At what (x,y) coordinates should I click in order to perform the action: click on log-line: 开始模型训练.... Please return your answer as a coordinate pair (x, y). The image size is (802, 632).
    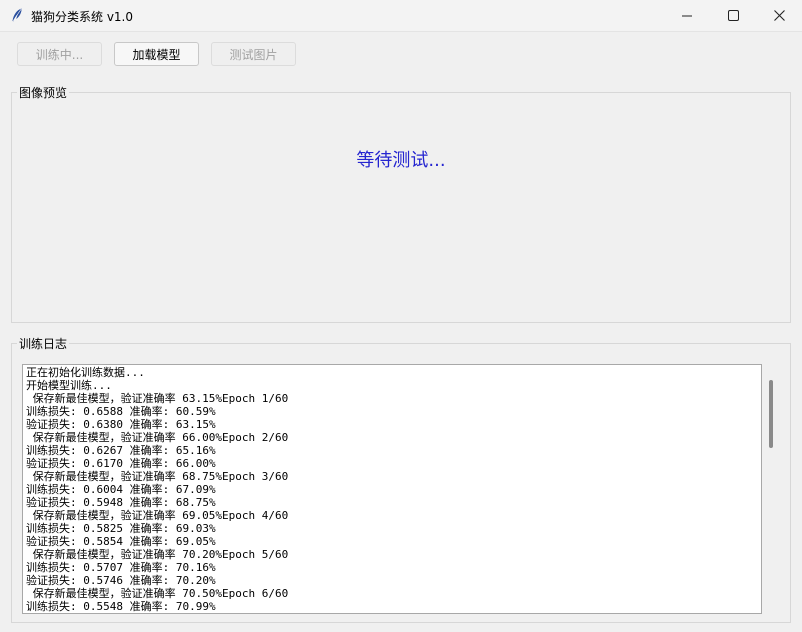
    Looking at the image, I should click on (69, 385).